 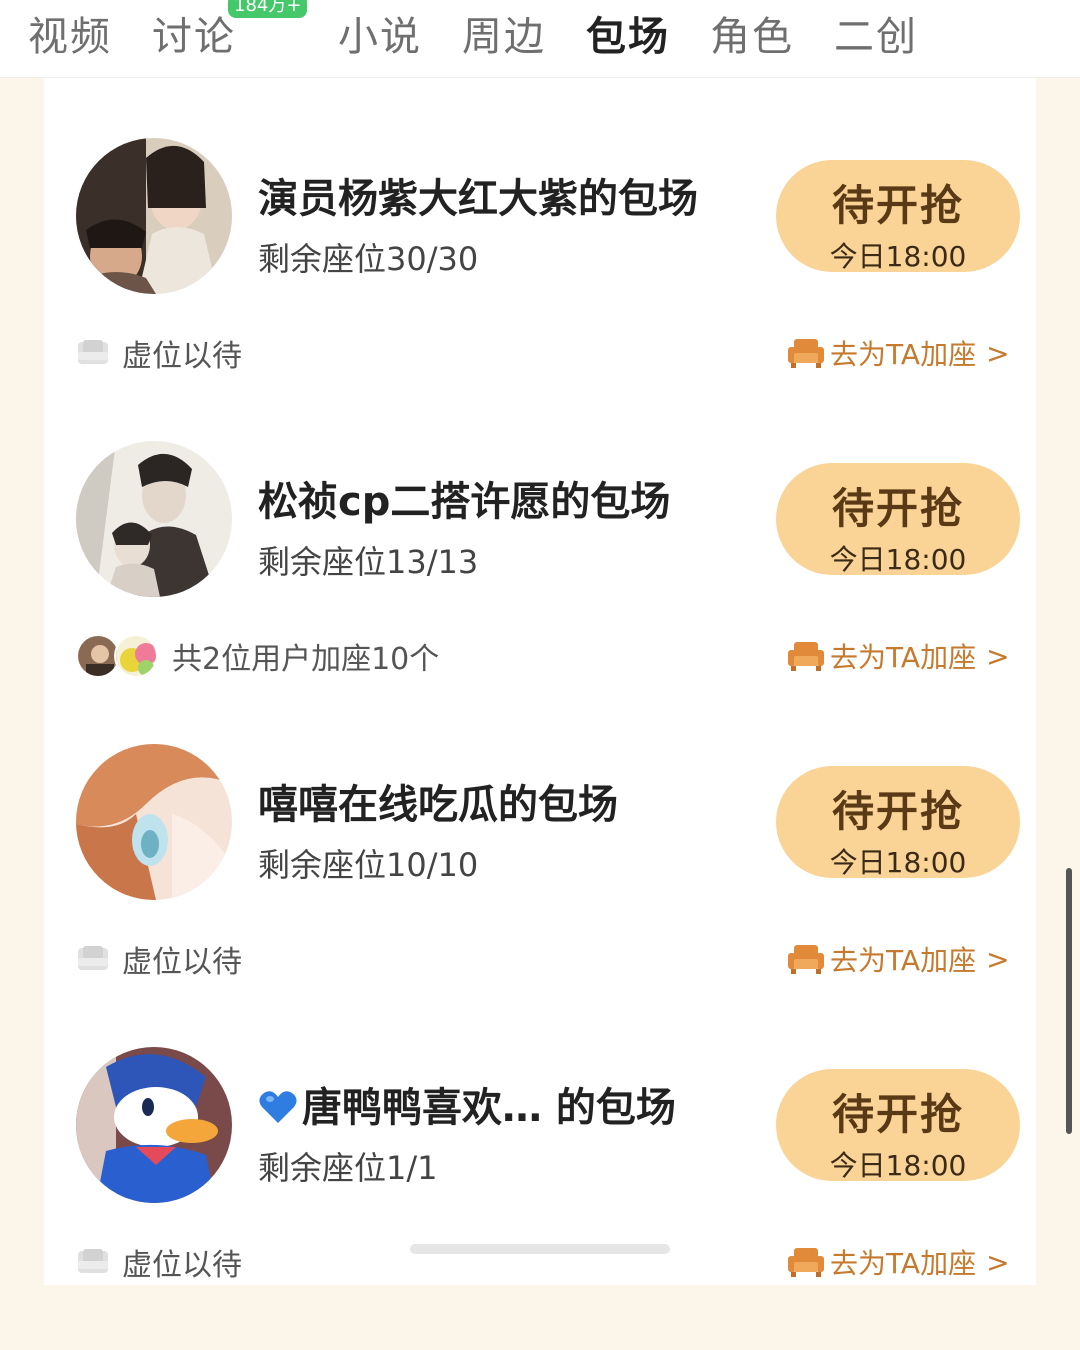 What do you see at coordinates (368, 865) in the screenshot?
I see `remaining-seats: 剩余座位10/10` at bounding box center [368, 865].